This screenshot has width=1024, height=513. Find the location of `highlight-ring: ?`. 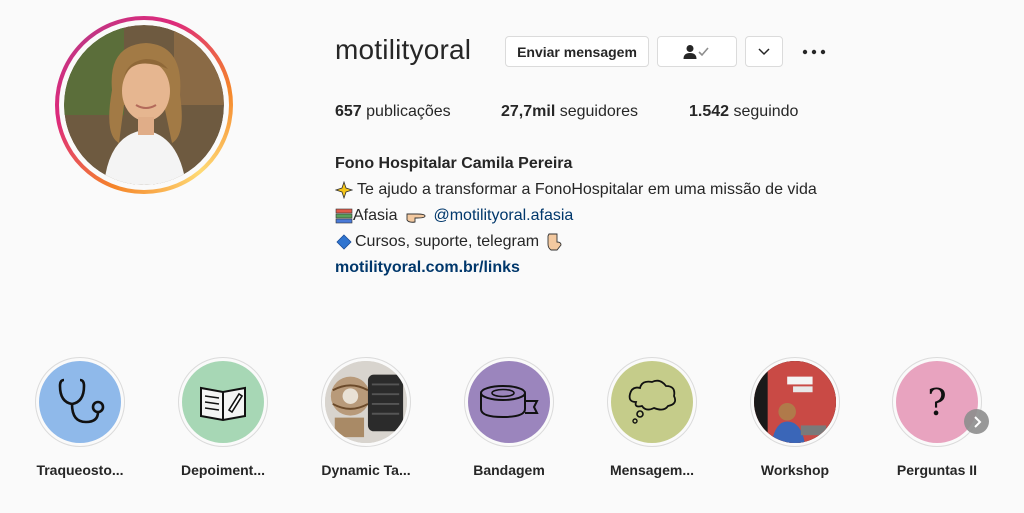

highlight-ring: ? is located at coordinates (937, 402).